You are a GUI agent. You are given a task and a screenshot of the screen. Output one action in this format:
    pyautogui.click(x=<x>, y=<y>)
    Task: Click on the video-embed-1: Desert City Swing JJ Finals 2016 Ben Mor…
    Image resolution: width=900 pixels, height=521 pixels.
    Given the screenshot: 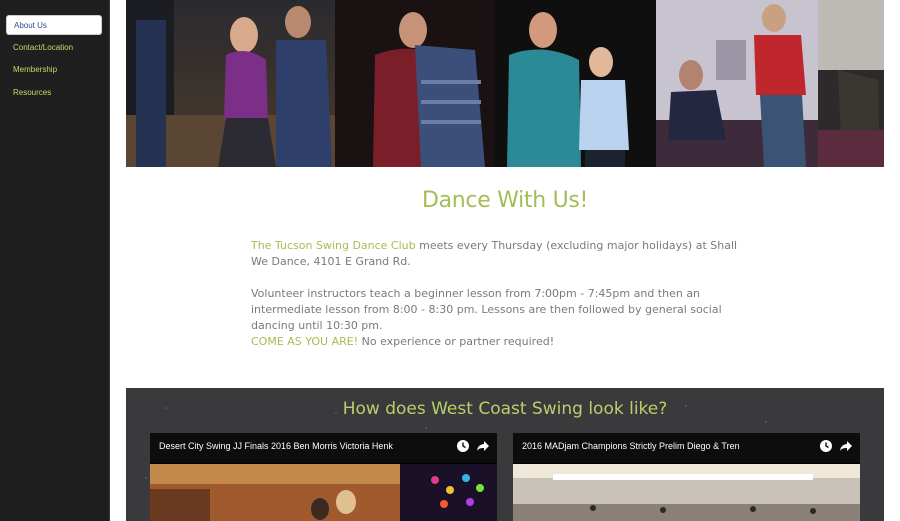 What is the action you would take?
    pyautogui.click(x=323, y=477)
    